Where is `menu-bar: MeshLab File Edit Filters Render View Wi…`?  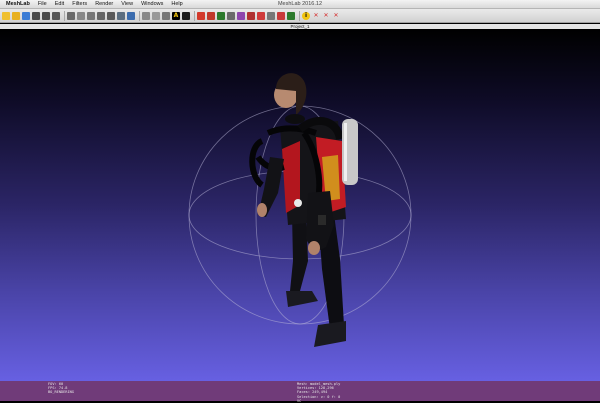 menu-bar: MeshLab File Edit Filters Render View Wi… is located at coordinates (300, 4).